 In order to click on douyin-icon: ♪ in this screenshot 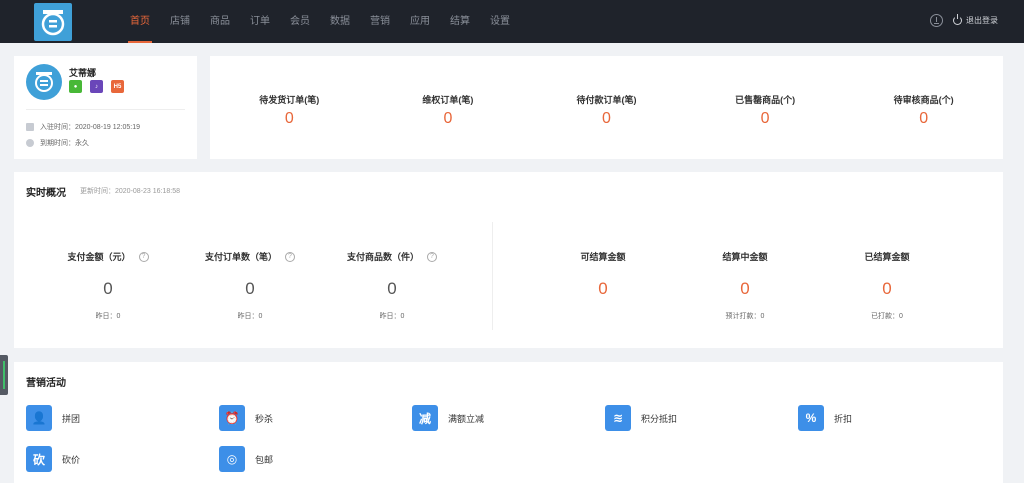, I will do `click(96, 86)`.